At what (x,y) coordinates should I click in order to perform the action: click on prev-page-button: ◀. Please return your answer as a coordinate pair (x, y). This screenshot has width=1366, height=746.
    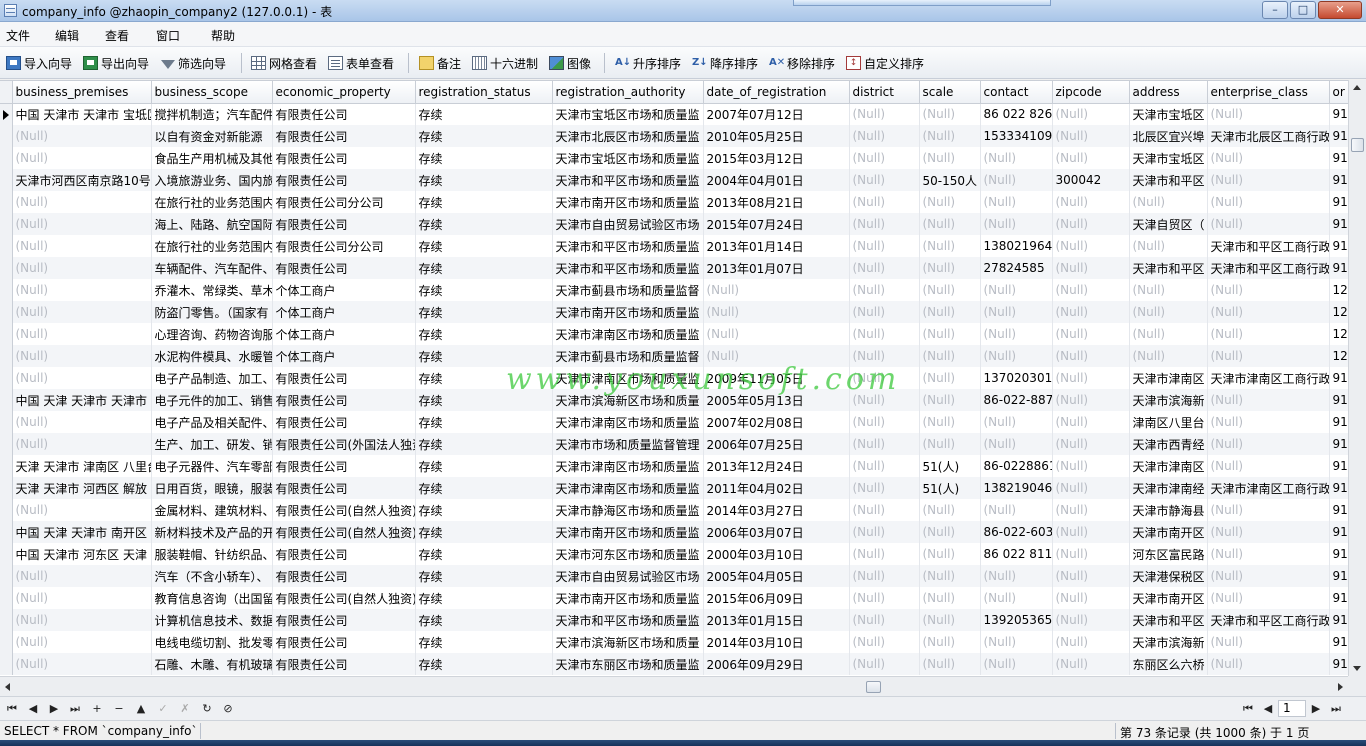
    Looking at the image, I should click on (1268, 709).